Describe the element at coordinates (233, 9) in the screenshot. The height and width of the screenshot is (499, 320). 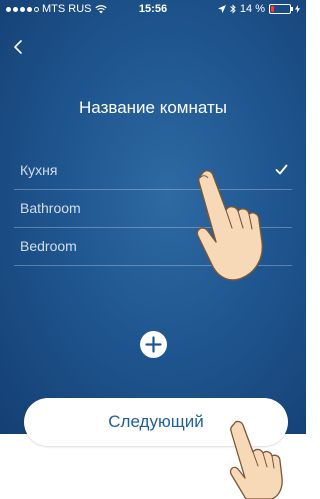
I see `bluetooth-icon` at that location.